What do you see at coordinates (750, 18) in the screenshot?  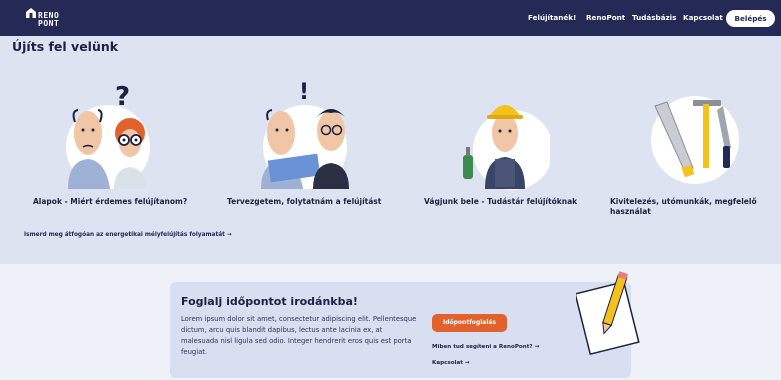 I see `login-button: Belépés` at bounding box center [750, 18].